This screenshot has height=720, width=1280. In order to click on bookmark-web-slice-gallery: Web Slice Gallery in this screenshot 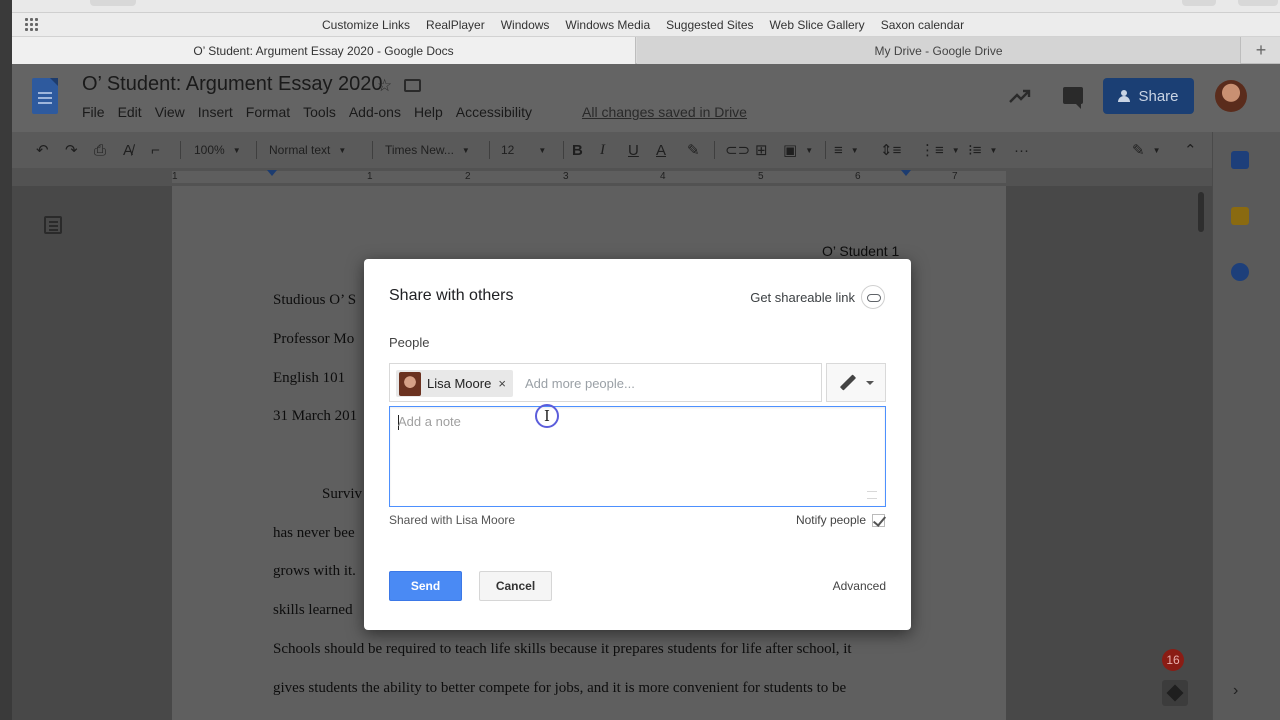, I will do `click(817, 25)`.